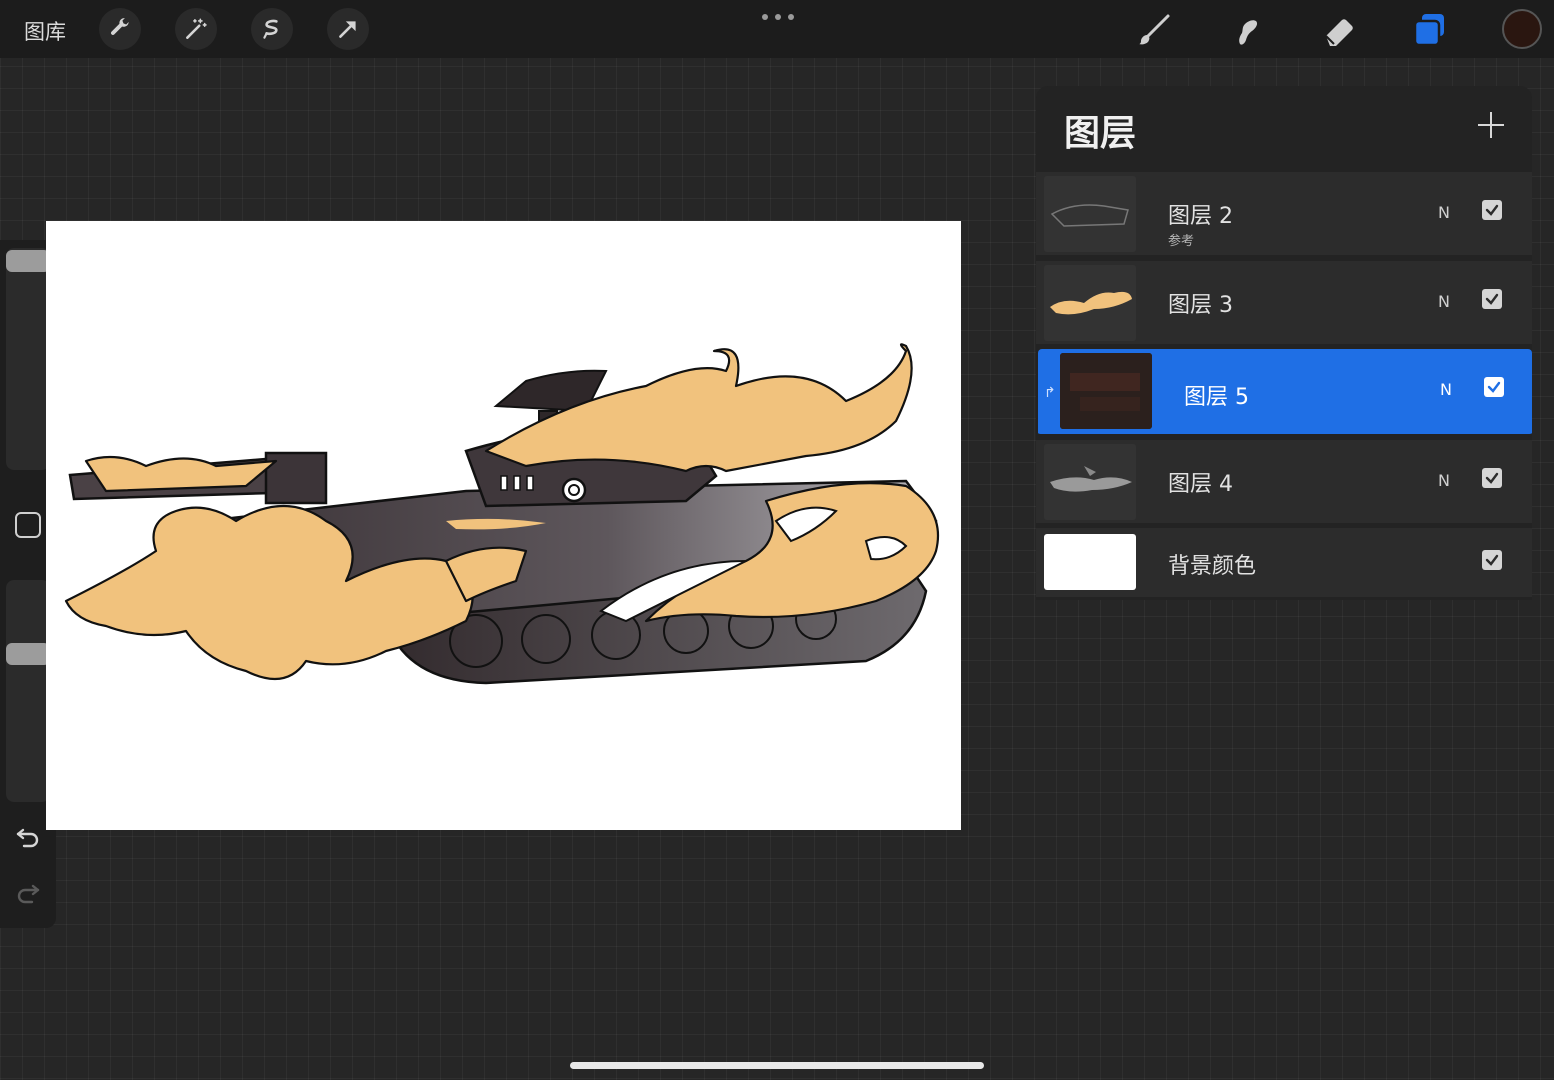  I want to click on layer-name: 图层 2, so click(1200, 216).